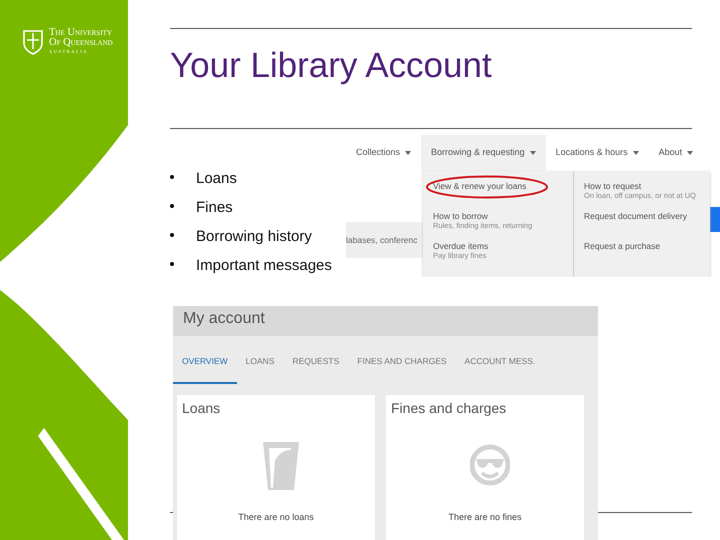  What do you see at coordinates (260, 360) in the screenshot?
I see `tab: LOANS` at bounding box center [260, 360].